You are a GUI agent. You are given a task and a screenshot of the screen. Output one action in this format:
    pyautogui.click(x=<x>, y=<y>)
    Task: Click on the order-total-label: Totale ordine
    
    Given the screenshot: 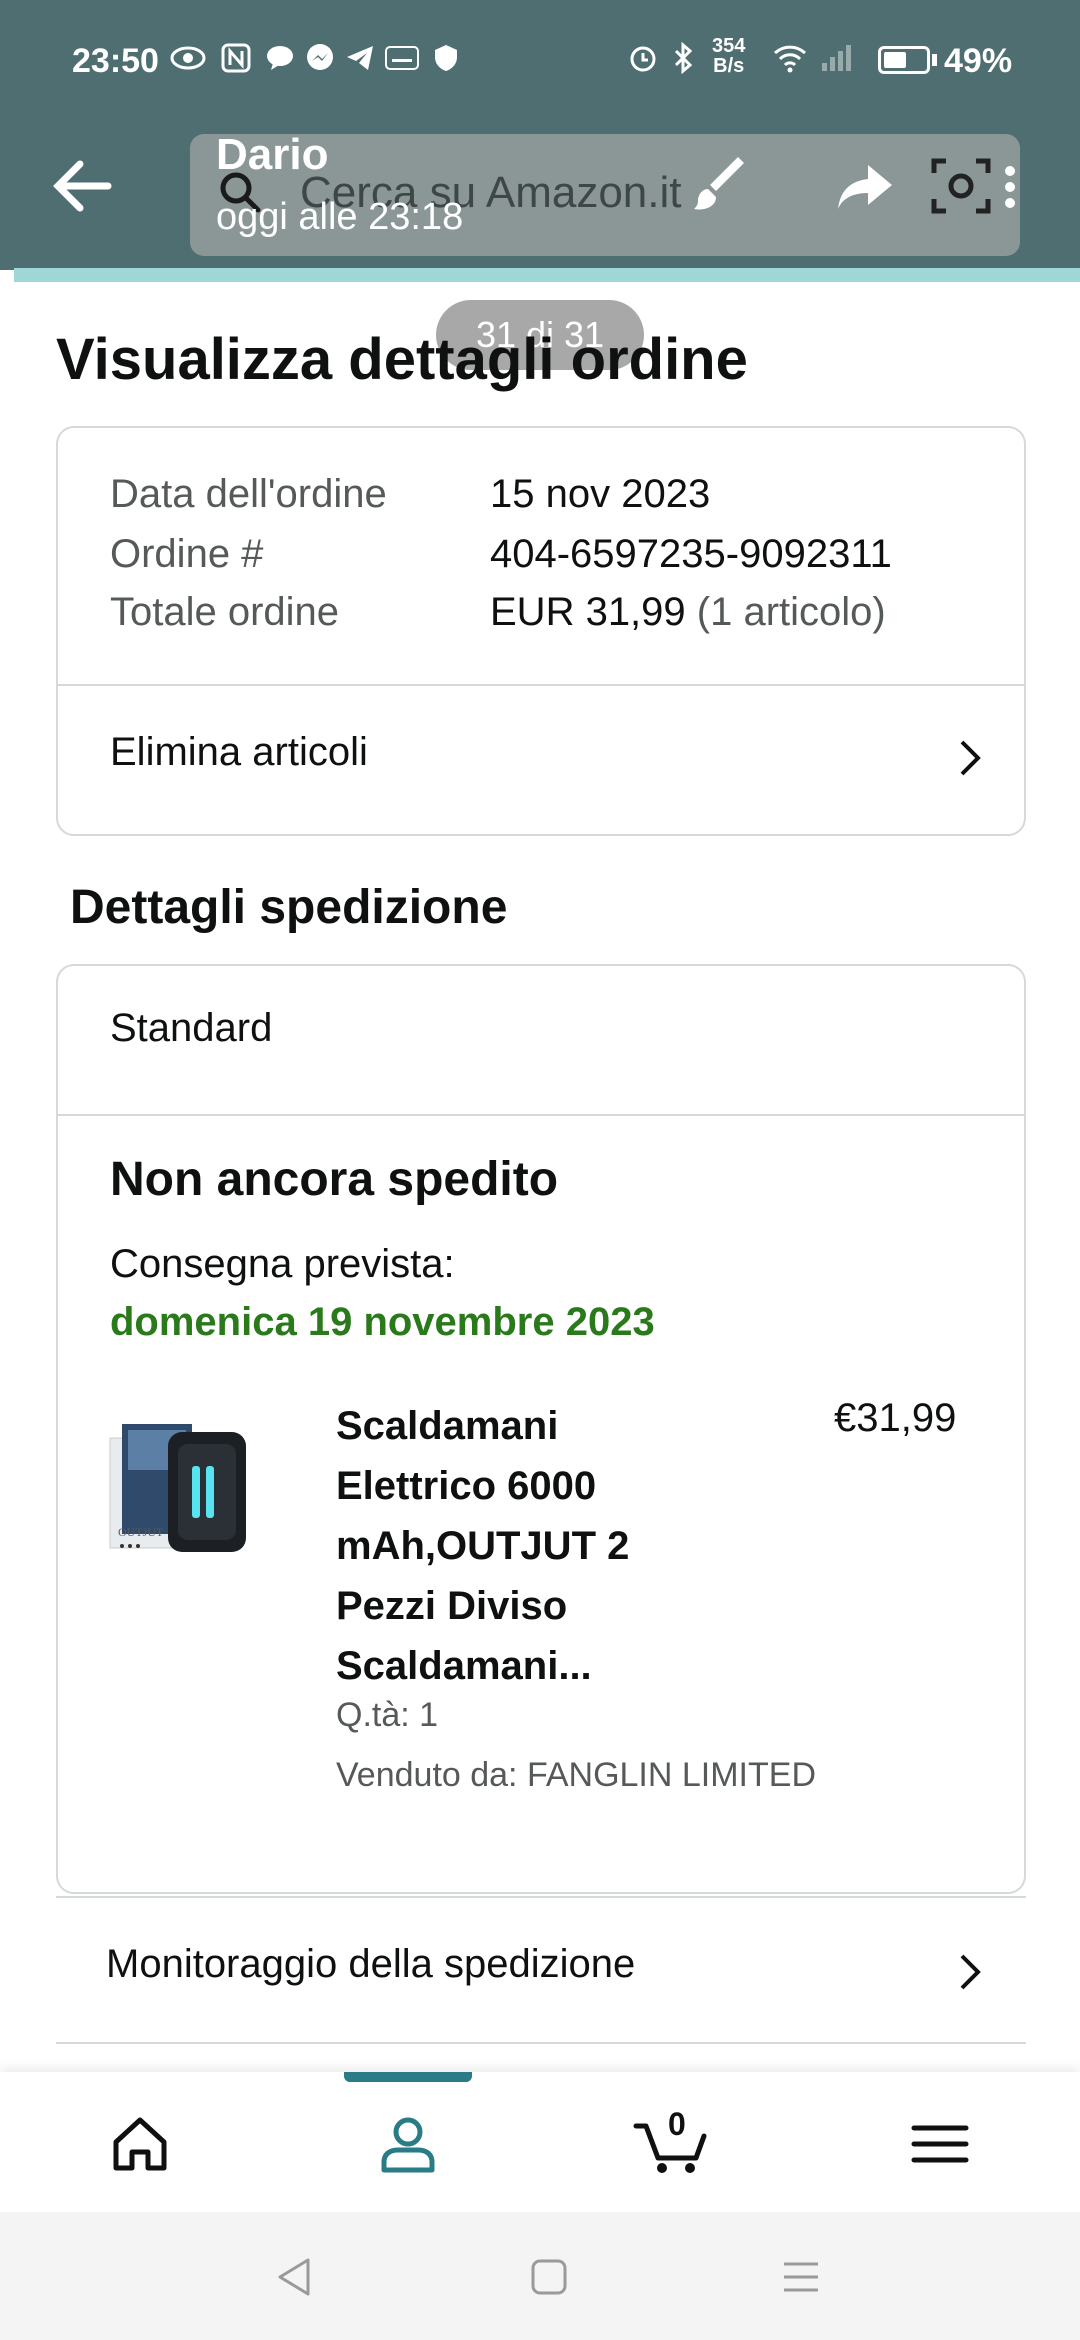 What is the action you would take?
    pyautogui.click(x=225, y=612)
    